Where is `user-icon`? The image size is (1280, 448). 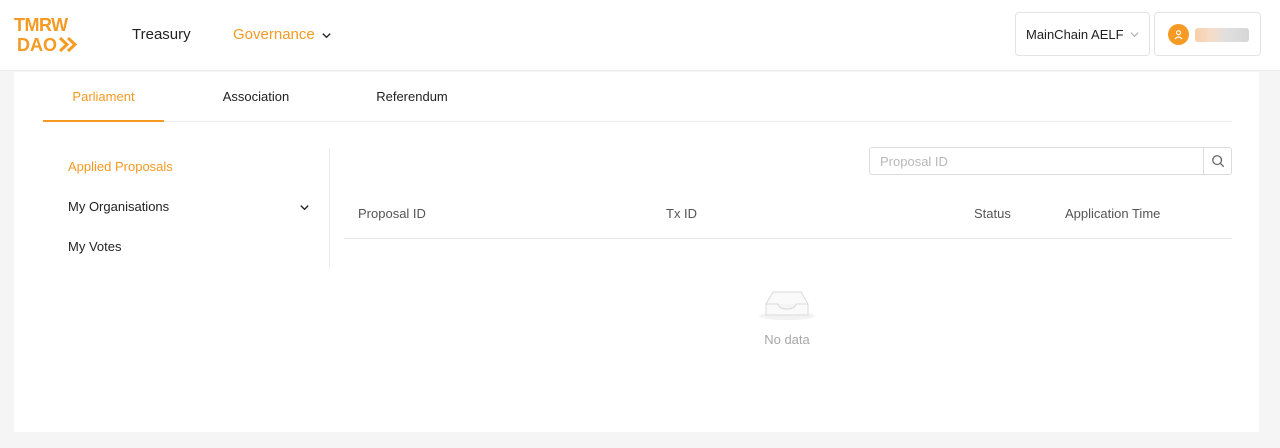 user-icon is located at coordinates (1178, 34).